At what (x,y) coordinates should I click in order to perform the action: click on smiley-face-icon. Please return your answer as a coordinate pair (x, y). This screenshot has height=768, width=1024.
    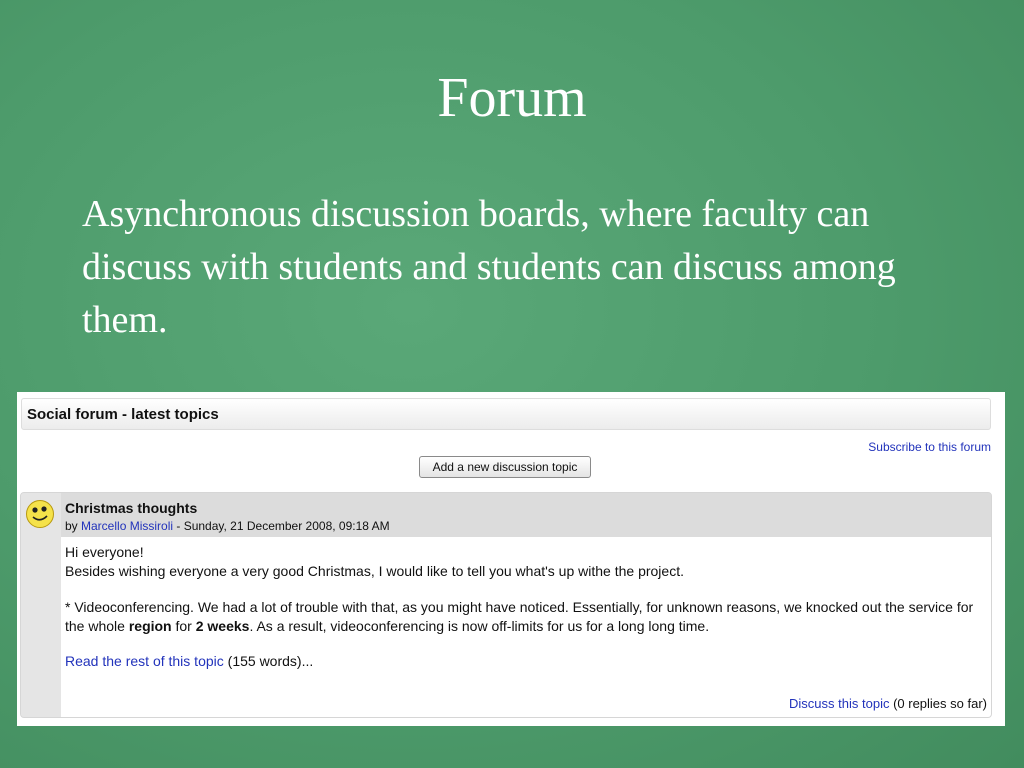
    Looking at the image, I should click on (40, 514).